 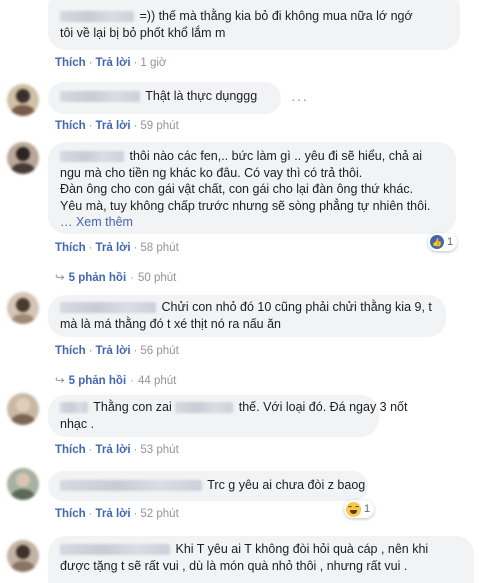 I want to click on comment-meta: Thích · Trả lời · 53 phút, so click(x=117, y=450).